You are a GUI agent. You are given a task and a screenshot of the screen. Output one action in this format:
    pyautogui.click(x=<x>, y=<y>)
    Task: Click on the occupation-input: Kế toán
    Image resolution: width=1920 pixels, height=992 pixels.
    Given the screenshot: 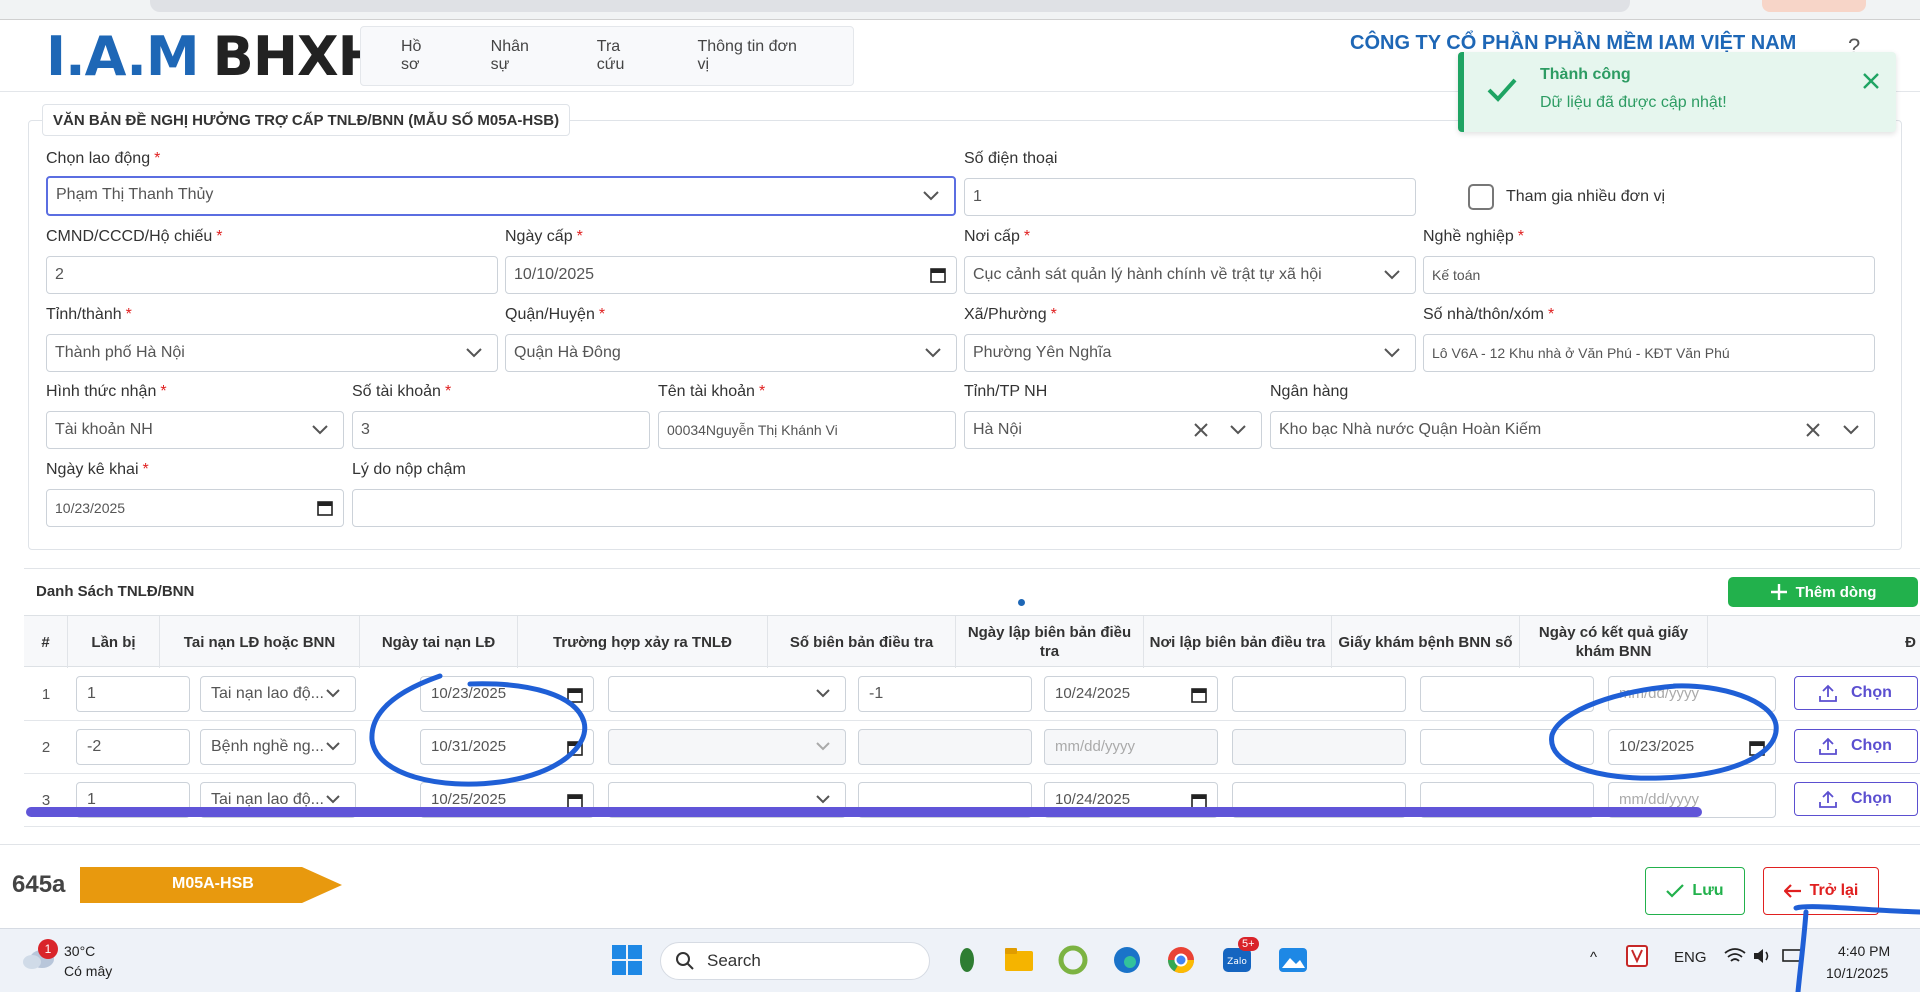 What is the action you would take?
    pyautogui.click(x=1649, y=275)
    